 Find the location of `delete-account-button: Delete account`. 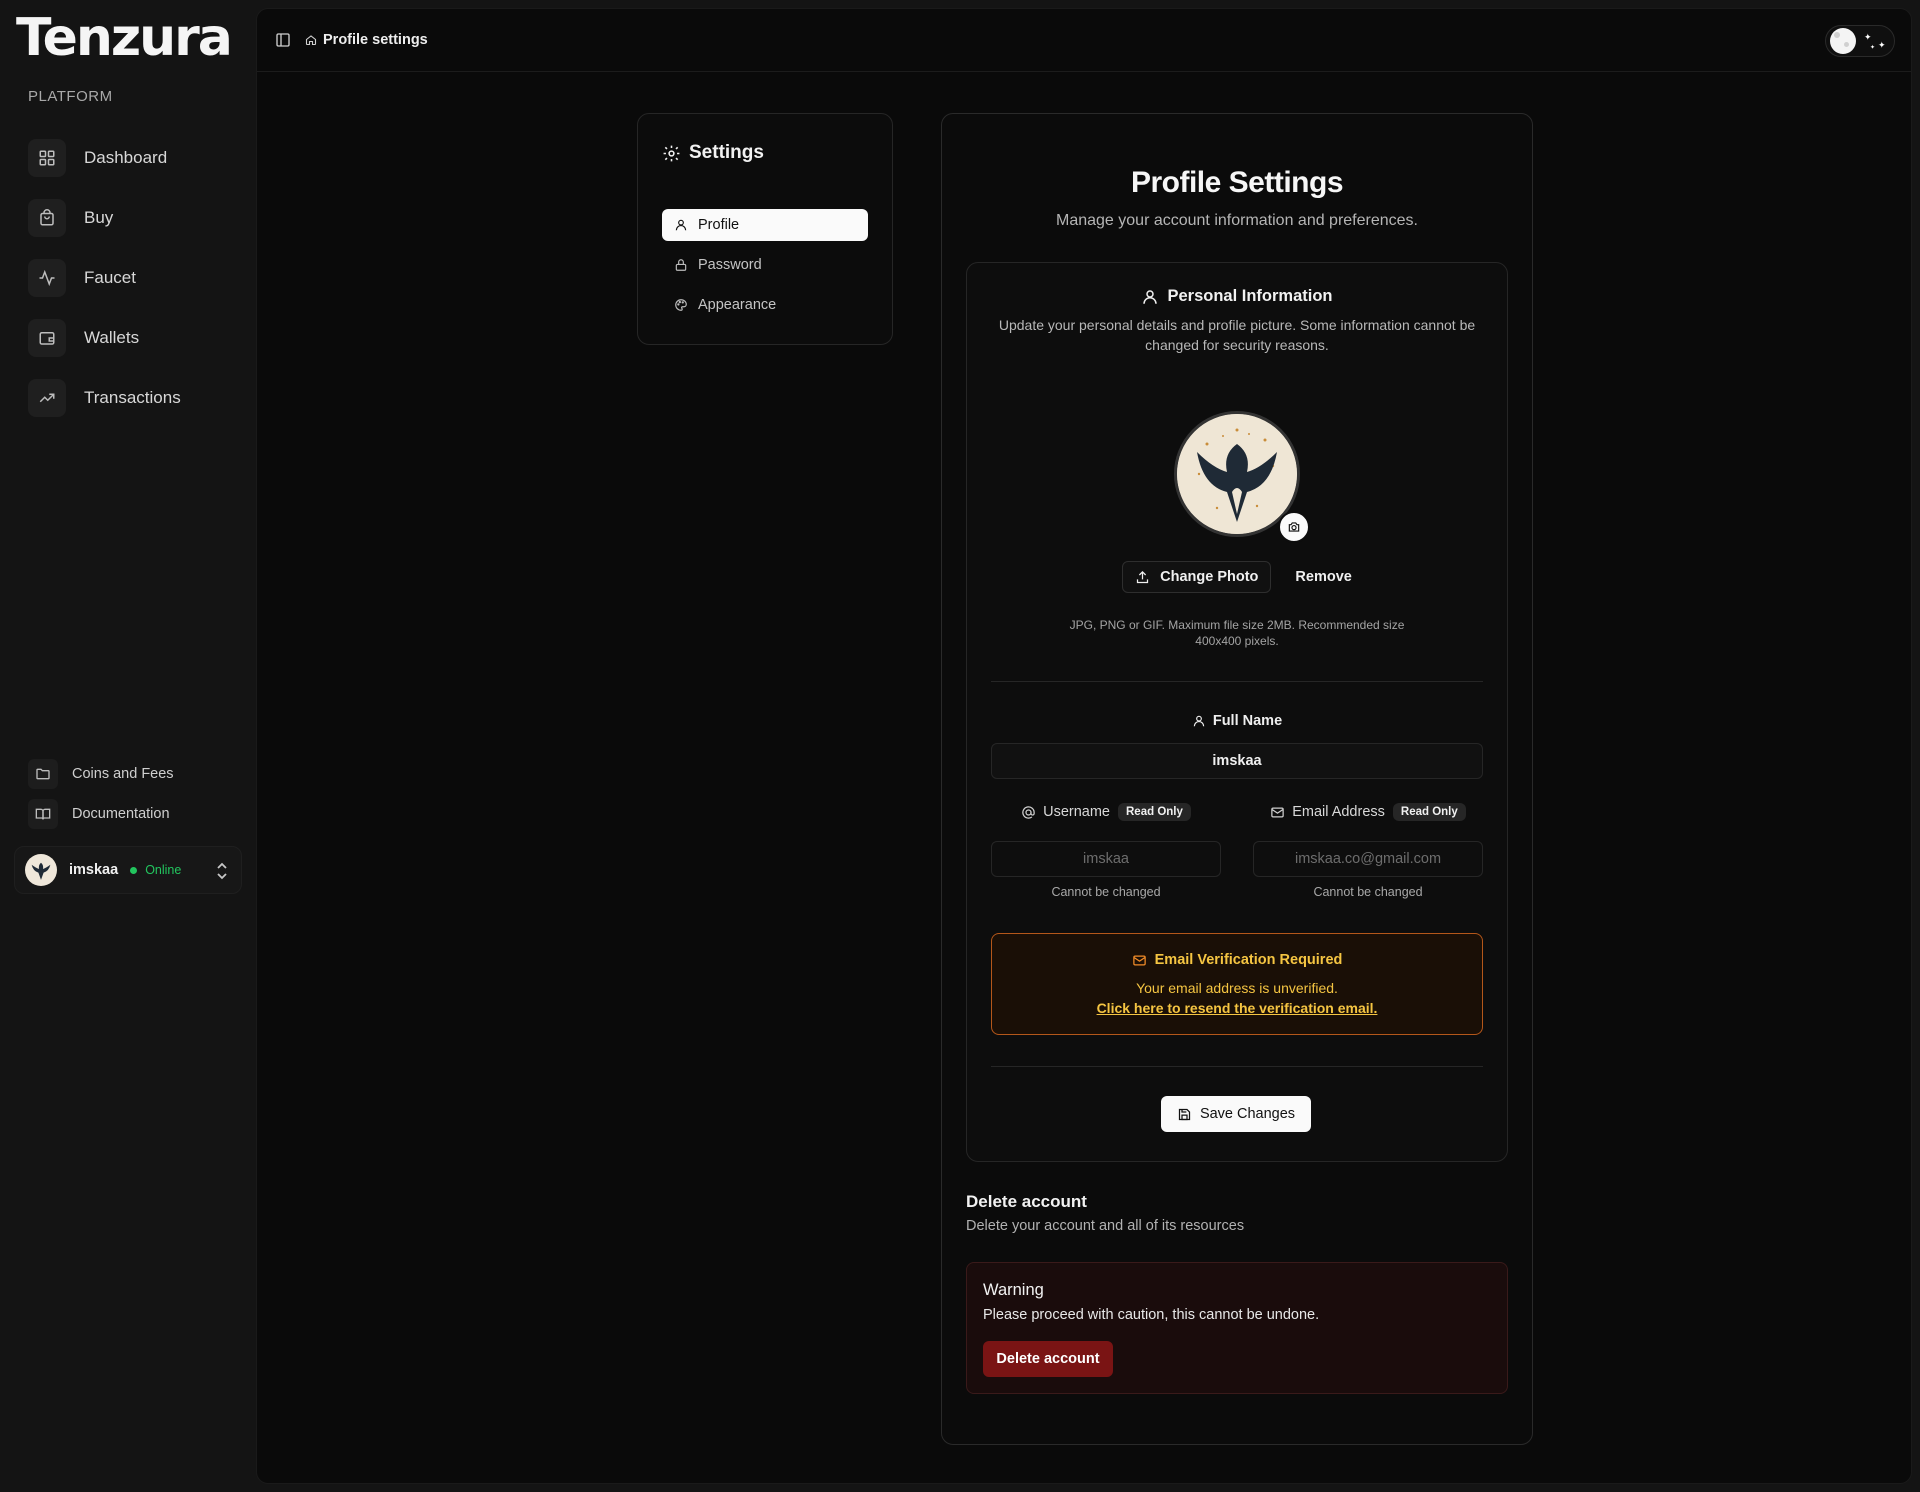

delete-account-button: Delete account is located at coordinates (1048, 1359).